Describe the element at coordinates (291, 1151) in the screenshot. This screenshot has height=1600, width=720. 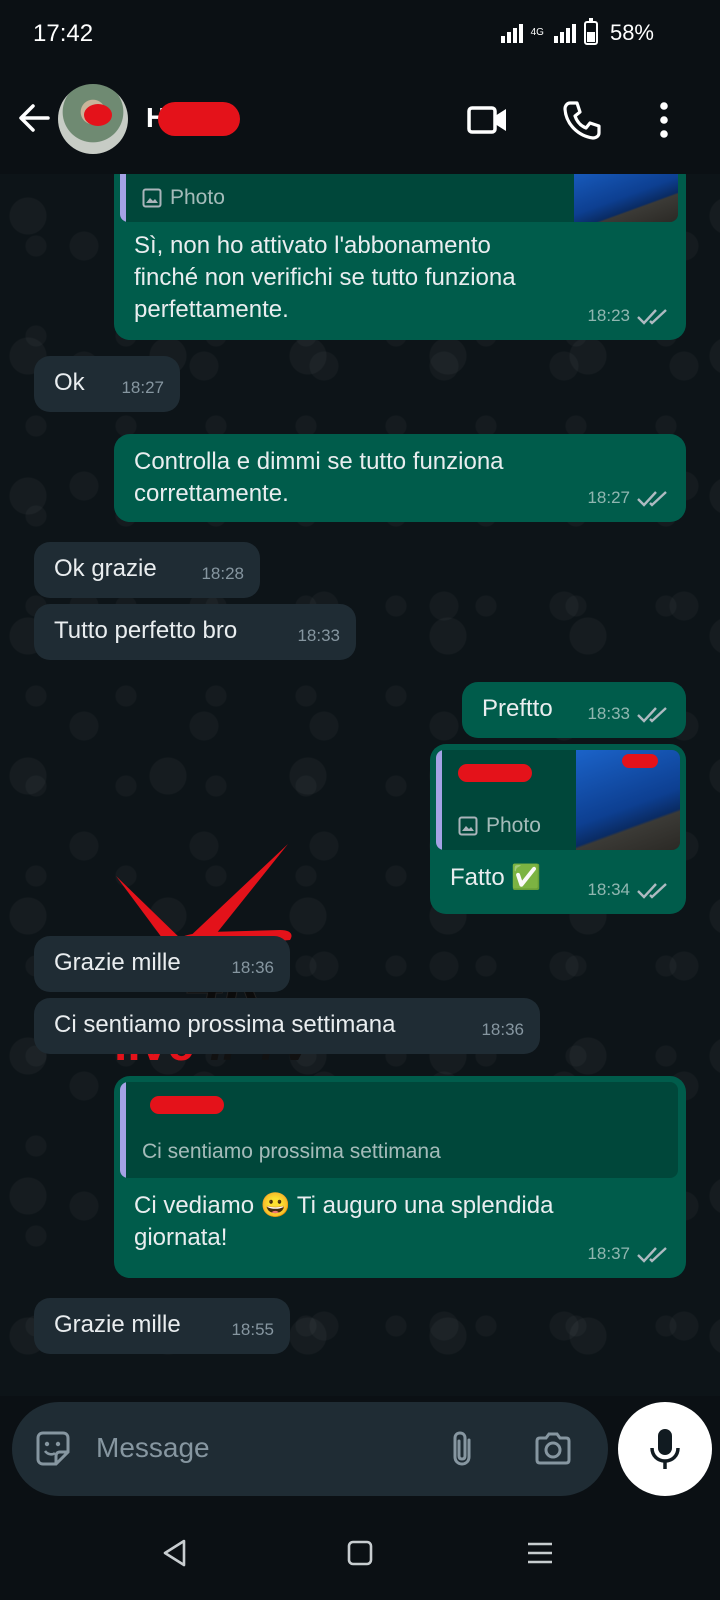
I see `quote-text: Ci sentiamo prossima settimana` at that location.